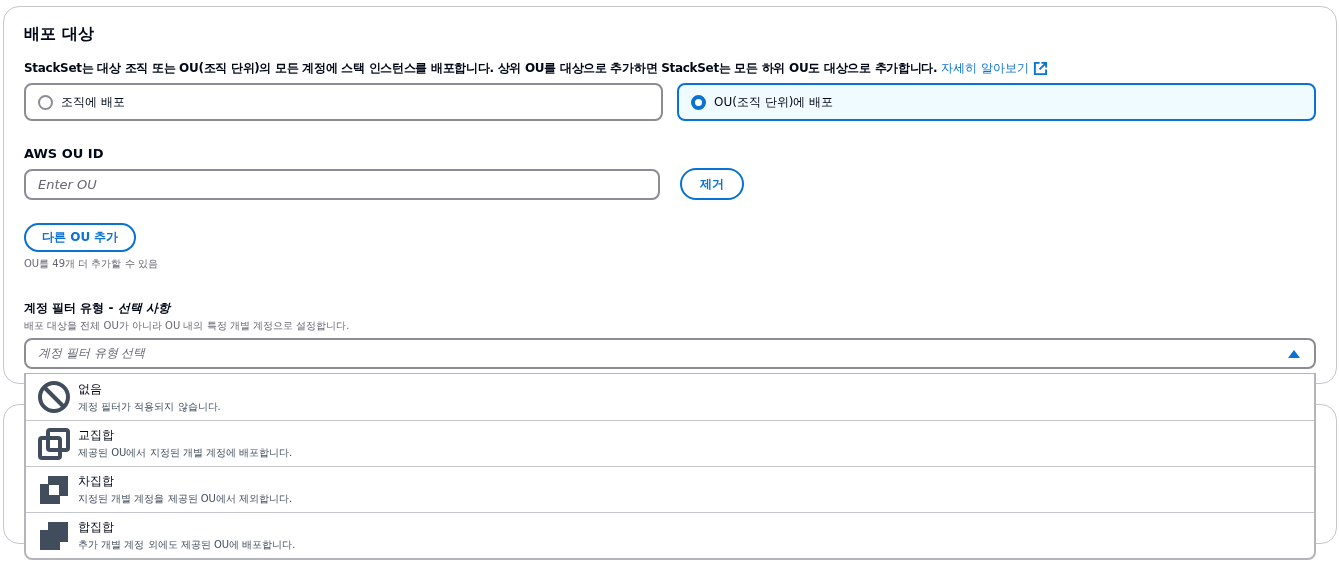 This screenshot has height=564, width=1339. Describe the element at coordinates (93, 102) in the screenshot. I see `radio-label: 조직에 배포` at that location.